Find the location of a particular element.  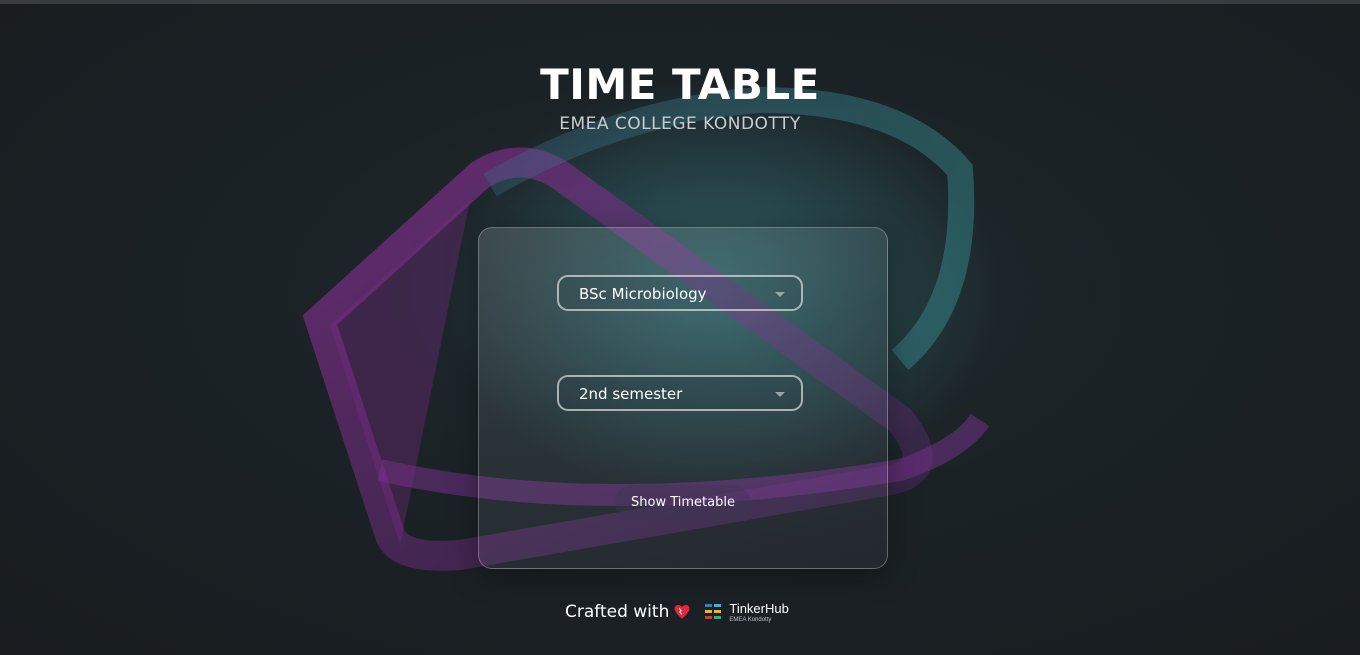

crafted-with-text: Crafted with is located at coordinates (617, 612).